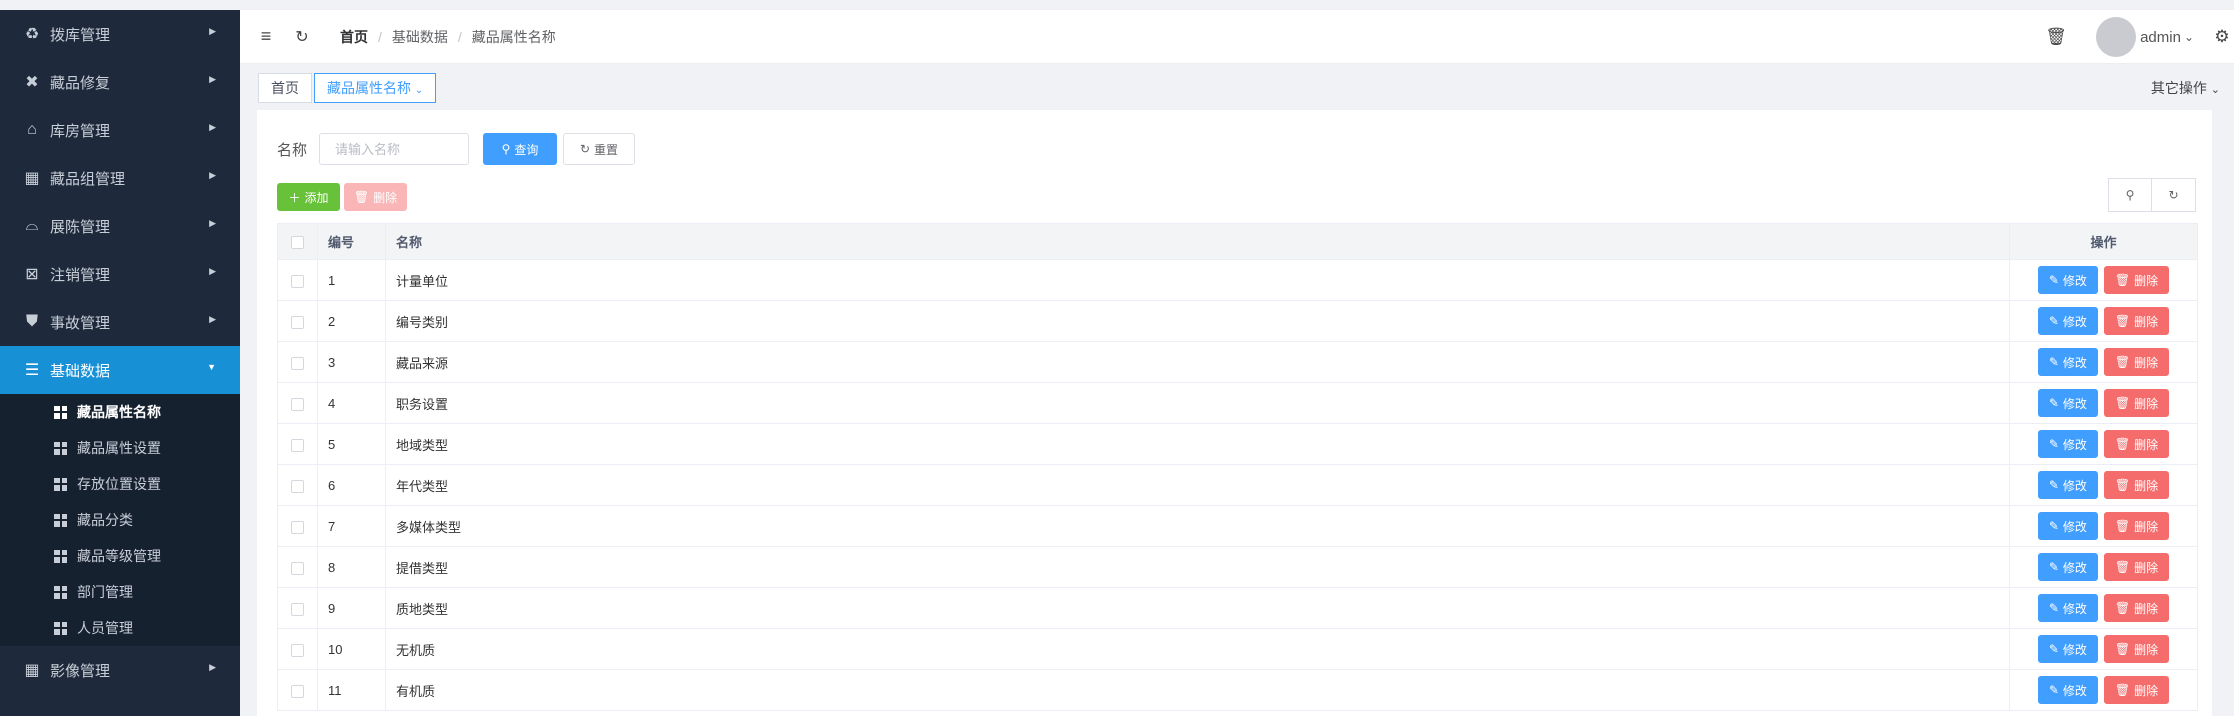 The height and width of the screenshot is (716, 2234). Describe the element at coordinates (2160, 37) in the screenshot. I see `username: admin` at that location.